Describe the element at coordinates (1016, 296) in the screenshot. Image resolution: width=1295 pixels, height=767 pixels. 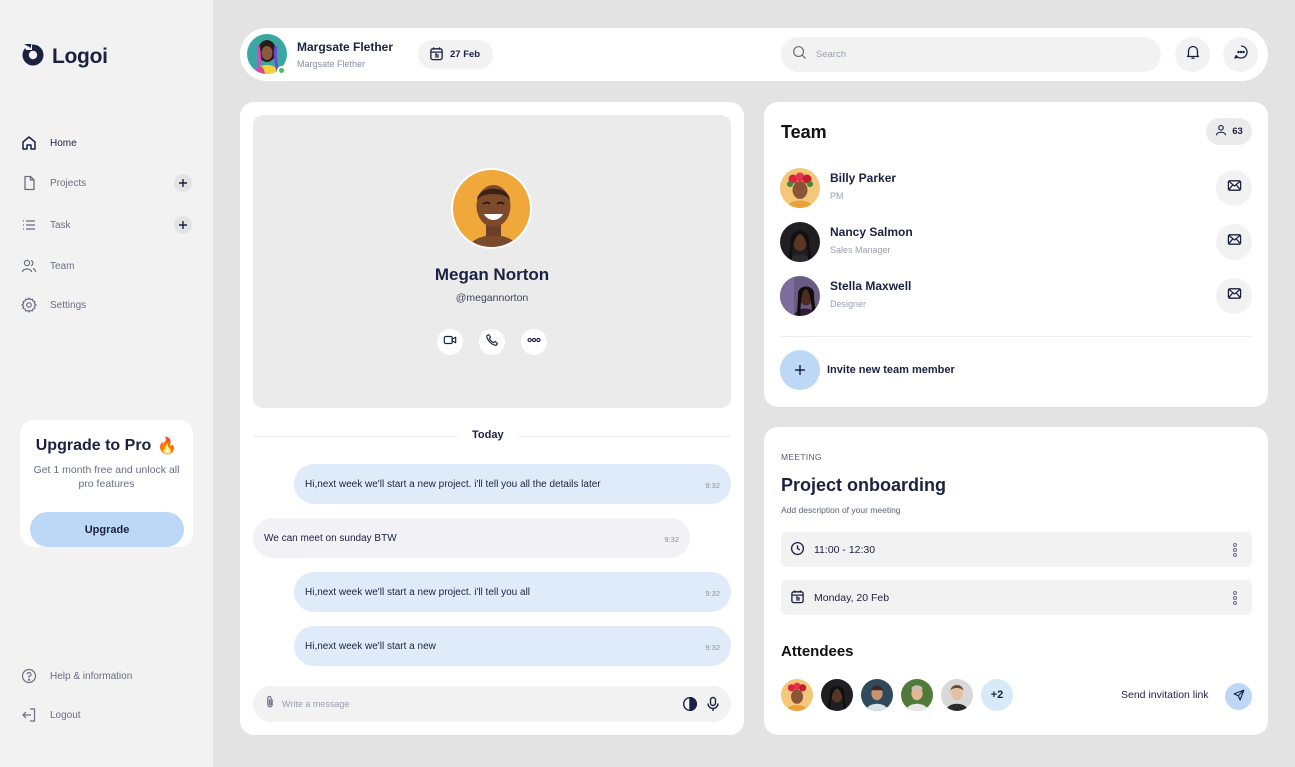
I see `team-member-row: Stella Maxwell Designer` at that location.